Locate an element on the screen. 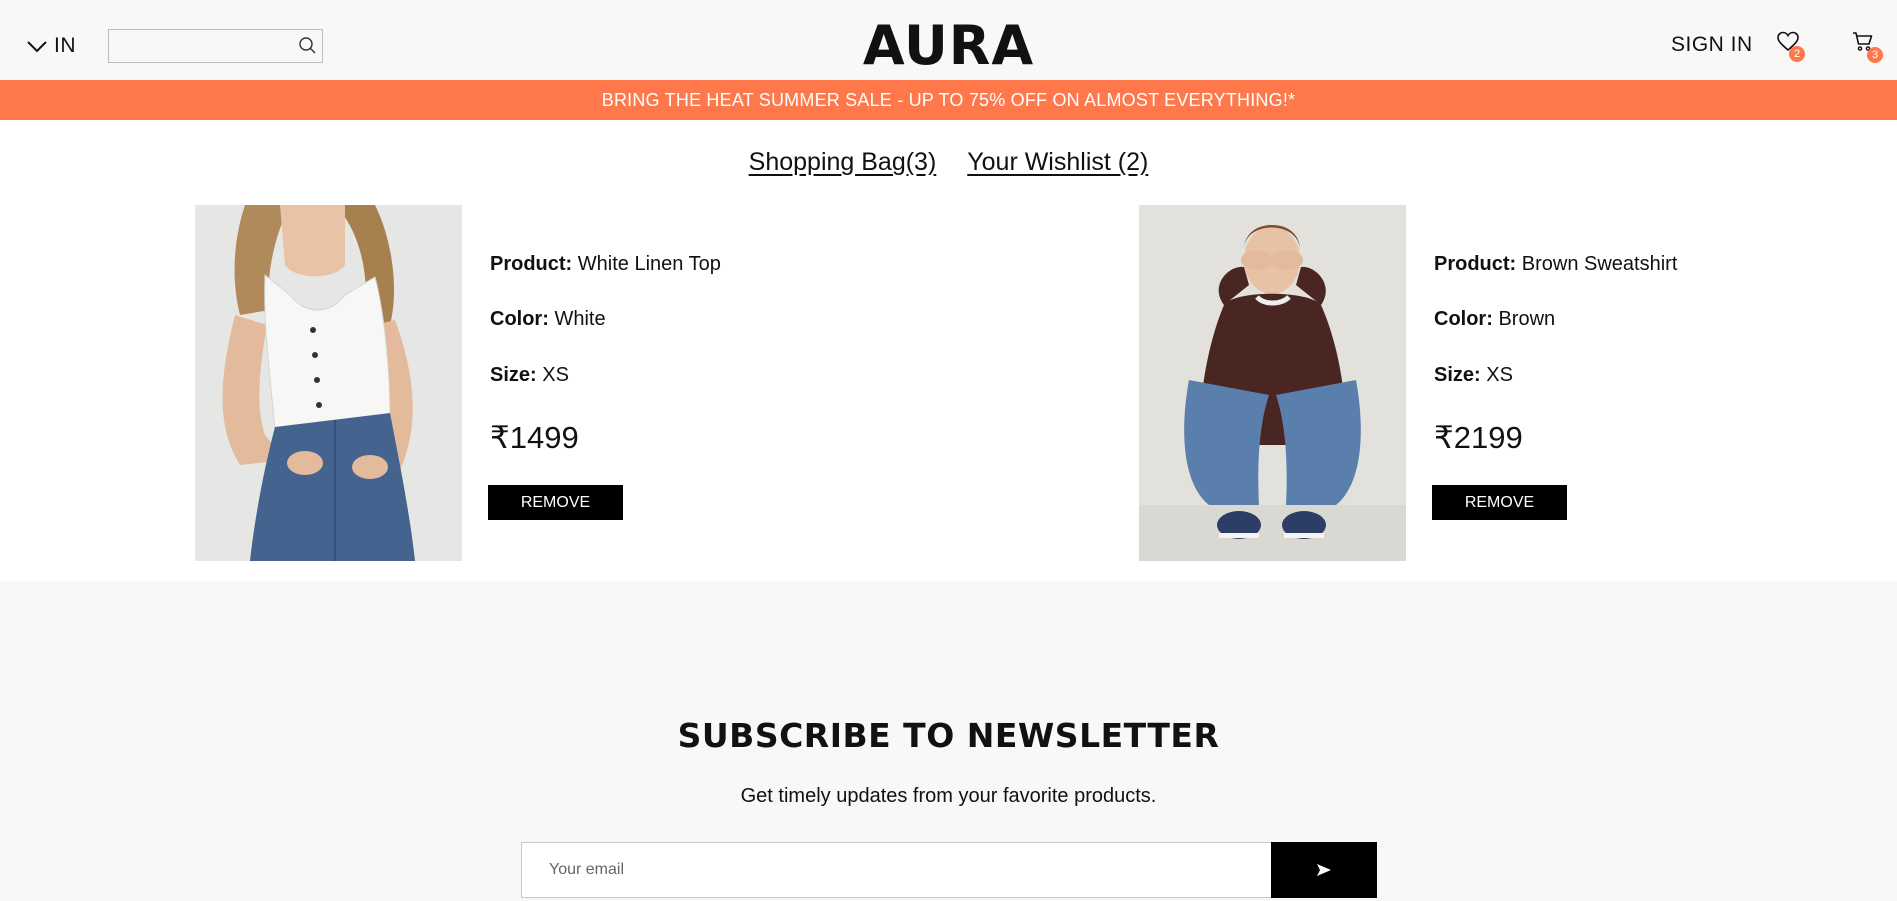 This screenshot has height=901, width=1897. product-name-row: Product: Brown Sweatshirt is located at coordinates (1555, 264).